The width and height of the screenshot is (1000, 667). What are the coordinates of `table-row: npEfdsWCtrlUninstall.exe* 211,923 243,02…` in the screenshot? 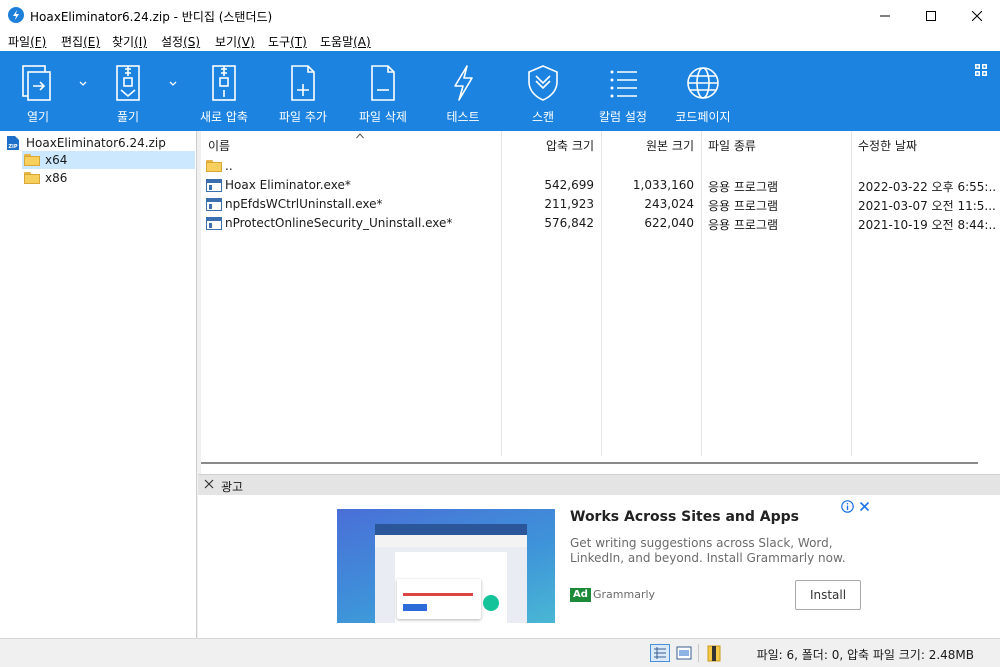 It's located at (600, 204).